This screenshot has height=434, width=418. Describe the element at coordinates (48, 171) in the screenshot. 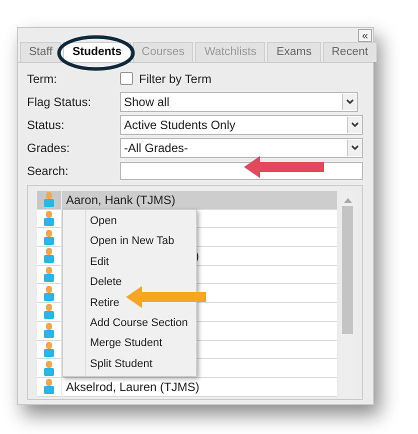

I see `field-label: Search:` at that location.